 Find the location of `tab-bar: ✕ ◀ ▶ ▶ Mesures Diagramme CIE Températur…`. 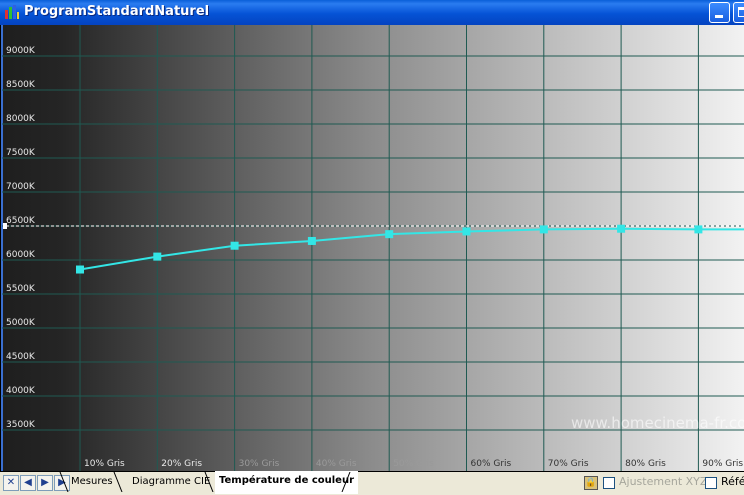

tab-bar: ✕ ◀ ▶ ▶ Mesures Diagramme CIE Températur… is located at coordinates (372, 483).